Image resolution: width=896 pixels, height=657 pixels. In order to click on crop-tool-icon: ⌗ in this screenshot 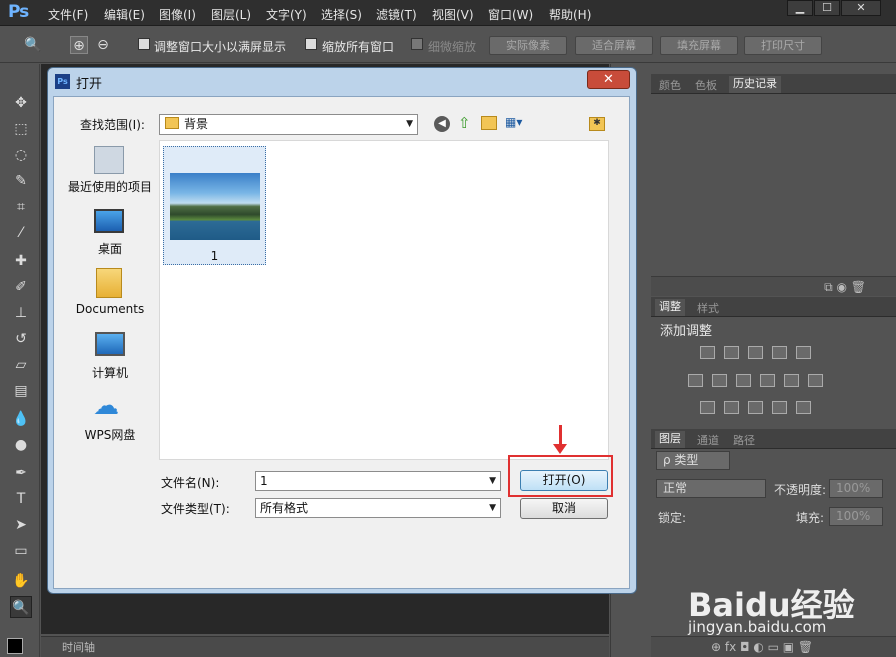, I will do `click(21, 207)`.